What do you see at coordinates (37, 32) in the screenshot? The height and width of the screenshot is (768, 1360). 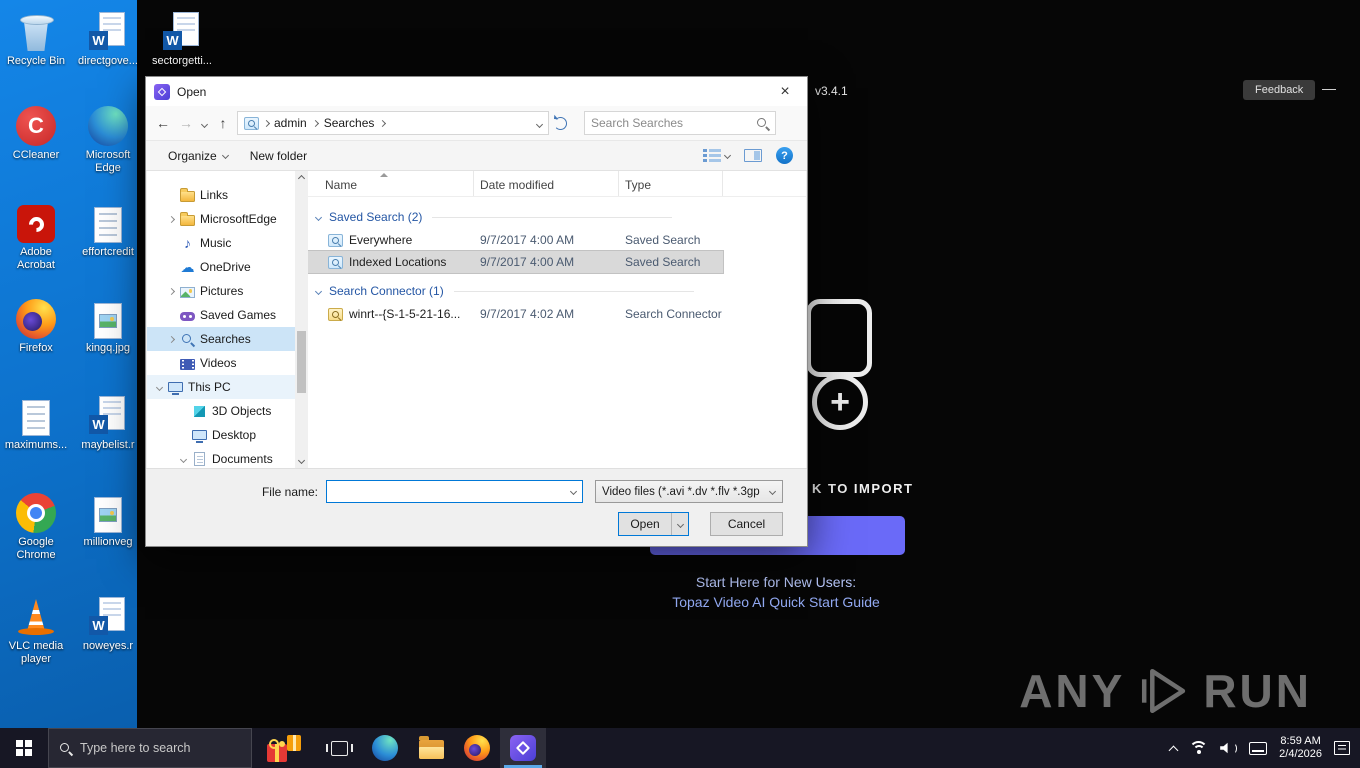 I see `recycle-bin-icon` at bounding box center [37, 32].